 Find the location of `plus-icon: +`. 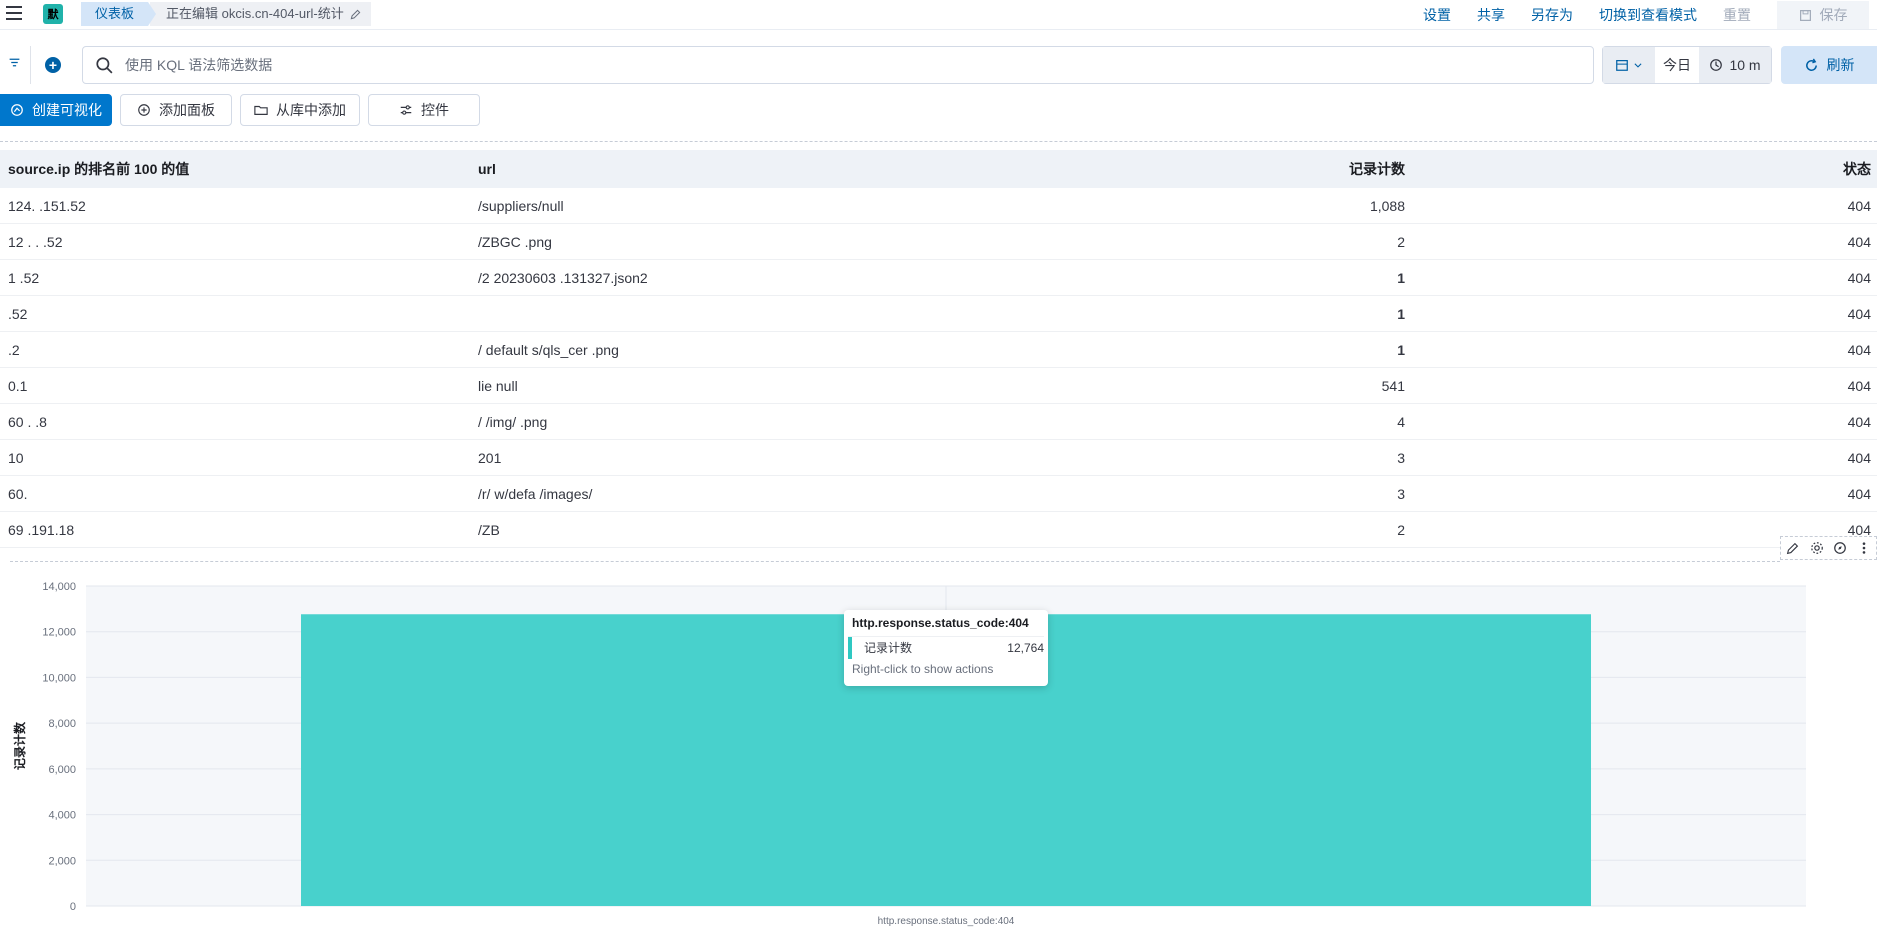

plus-icon: + is located at coordinates (53, 65).